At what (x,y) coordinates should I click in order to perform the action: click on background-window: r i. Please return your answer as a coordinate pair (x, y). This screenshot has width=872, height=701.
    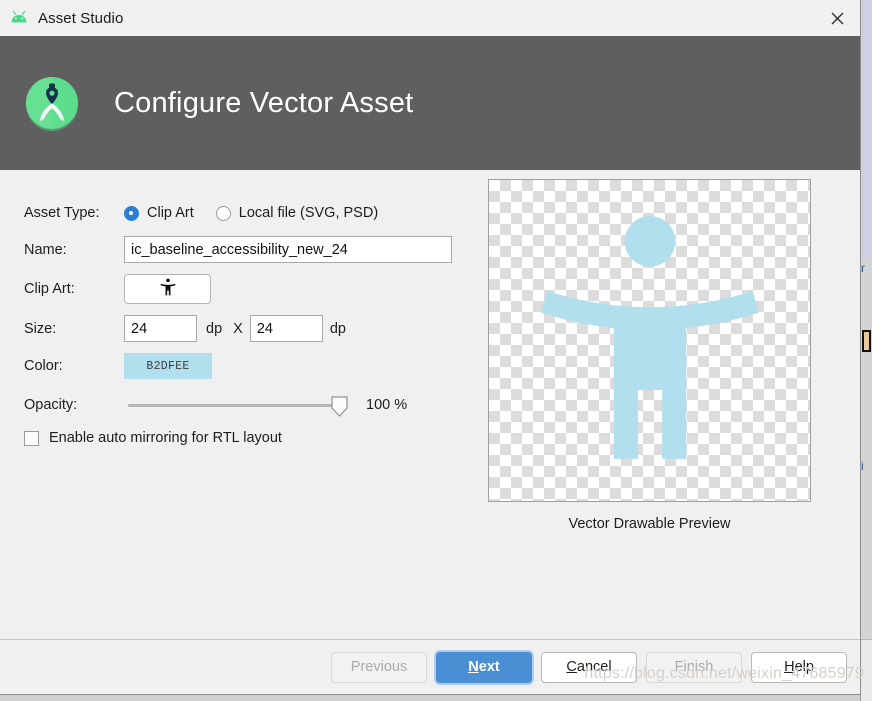
    Looking at the image, I should click on (866, 350).